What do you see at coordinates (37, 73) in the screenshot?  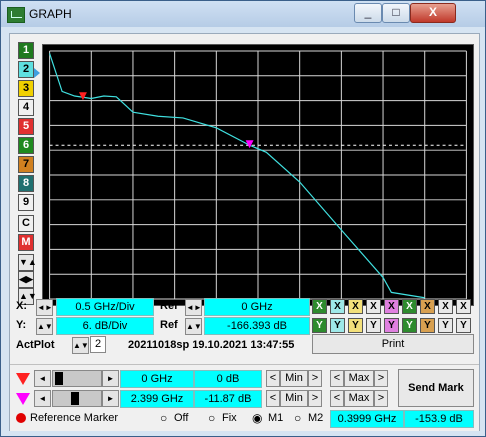 I see `ref-level-indicator` at bounding box center [37, 73].